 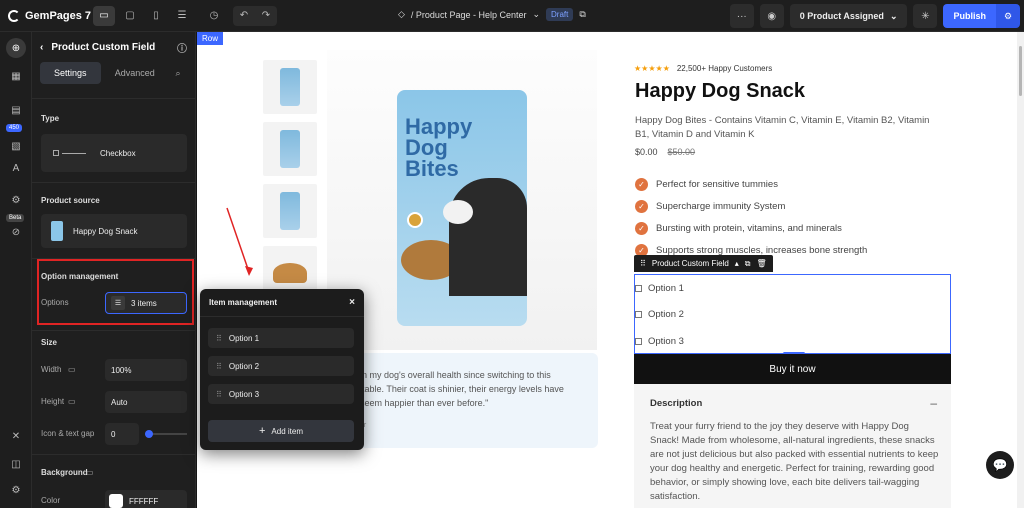 What do you see at coordinates (64, 472) in the screenshot?
I see `background-section-title: Background` at bounding box center [64, 472].